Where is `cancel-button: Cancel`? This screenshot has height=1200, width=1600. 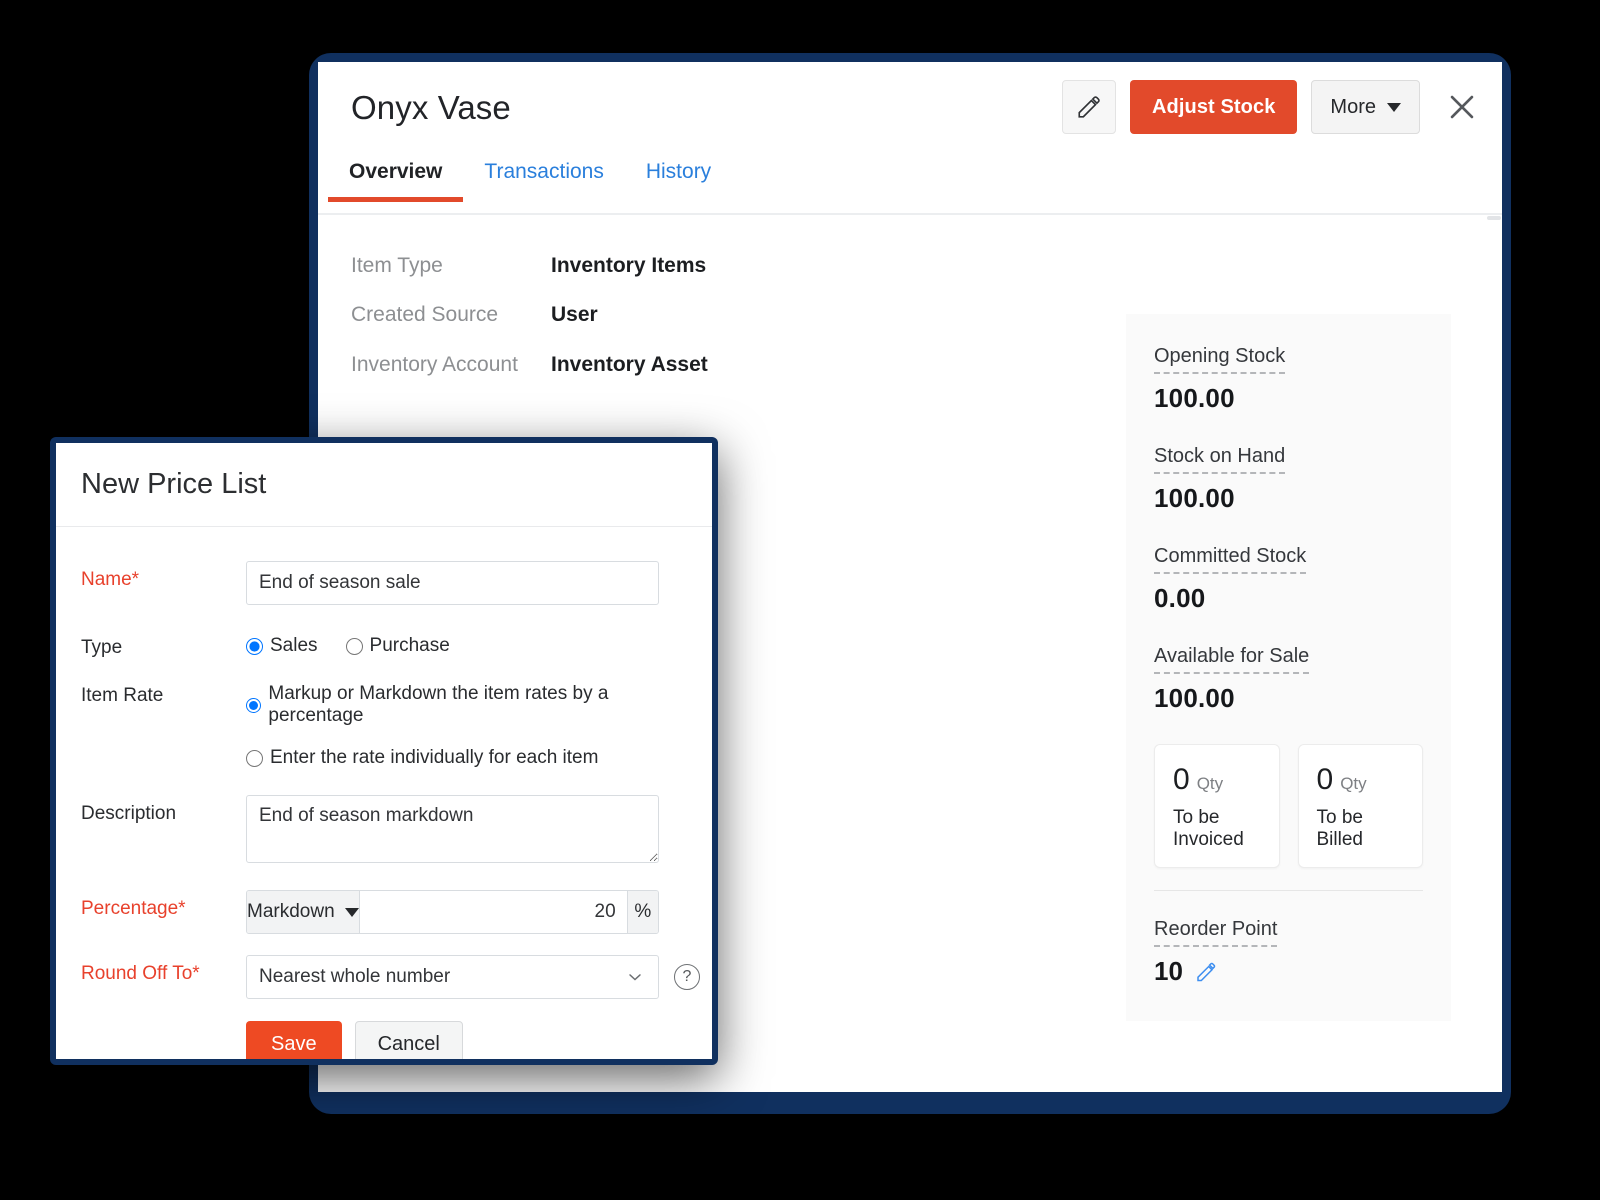 cancel-button: Cancel is located at coordinates (408, 1040).